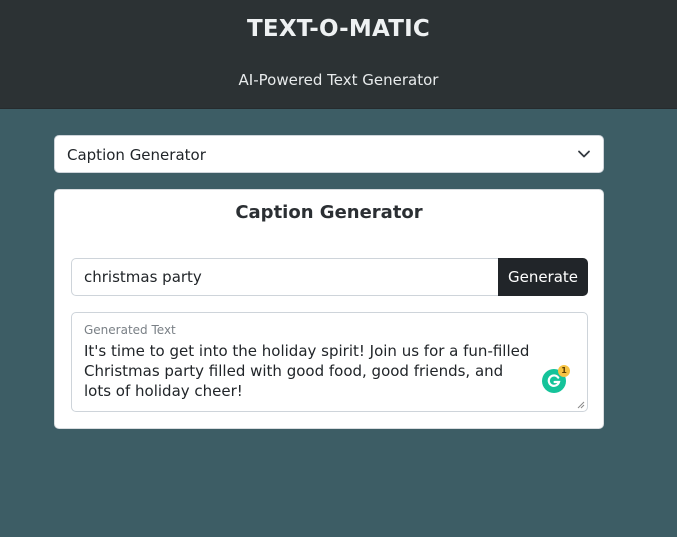 This screenshot has width=677, height=537. Describe the element at coordinates (284, 277) in the screenshot. I see `prompt-input` at that location.